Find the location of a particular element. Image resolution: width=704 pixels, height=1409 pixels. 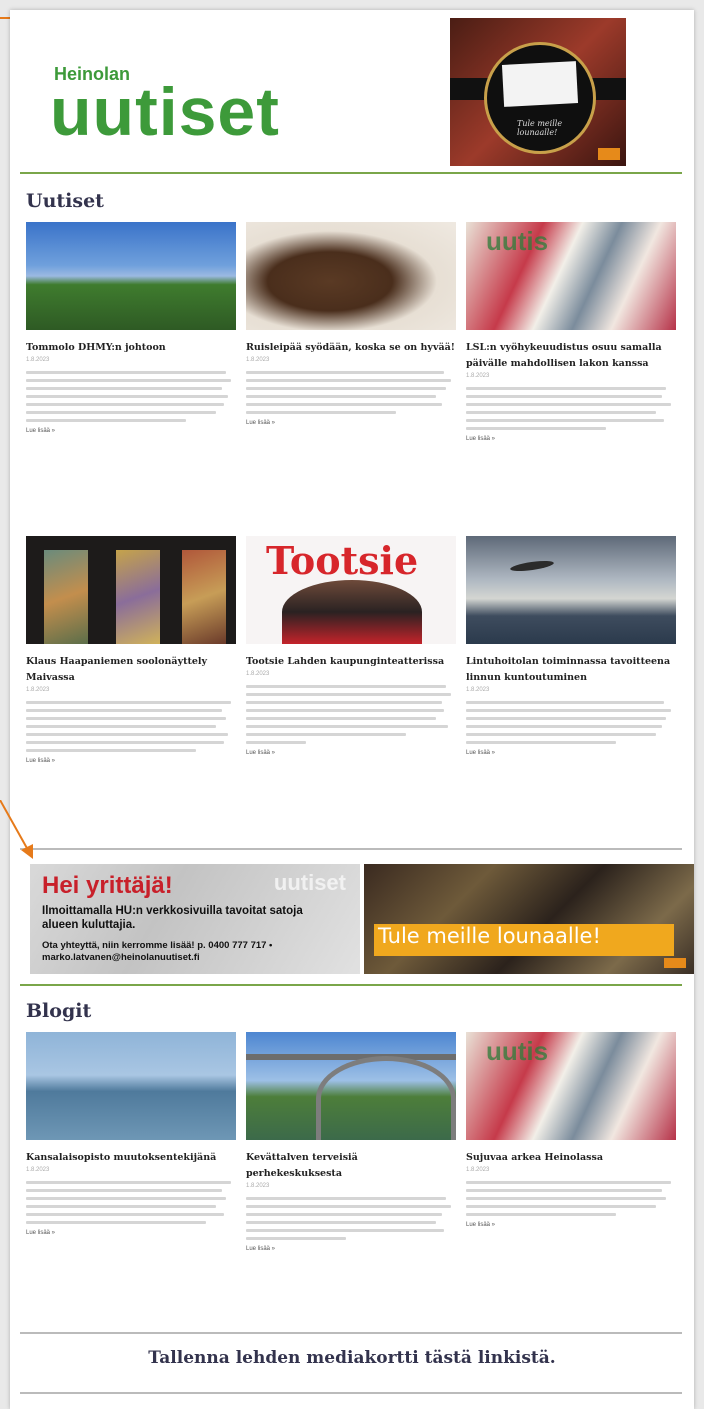

blog-image-bridge is located at coordinates (351, 1086).